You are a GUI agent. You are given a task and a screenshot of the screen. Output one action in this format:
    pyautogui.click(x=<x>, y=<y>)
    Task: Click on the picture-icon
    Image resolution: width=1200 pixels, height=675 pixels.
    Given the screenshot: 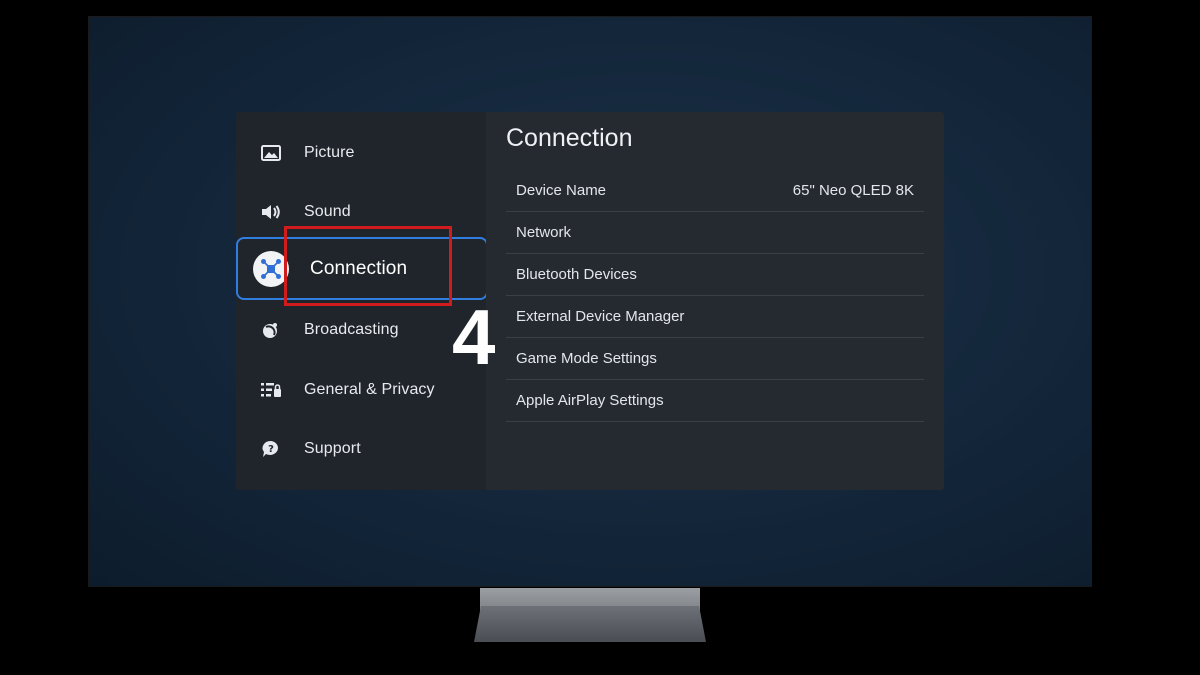 What is the action you would take?
    pyautogui.click(x=271, y=153)
    